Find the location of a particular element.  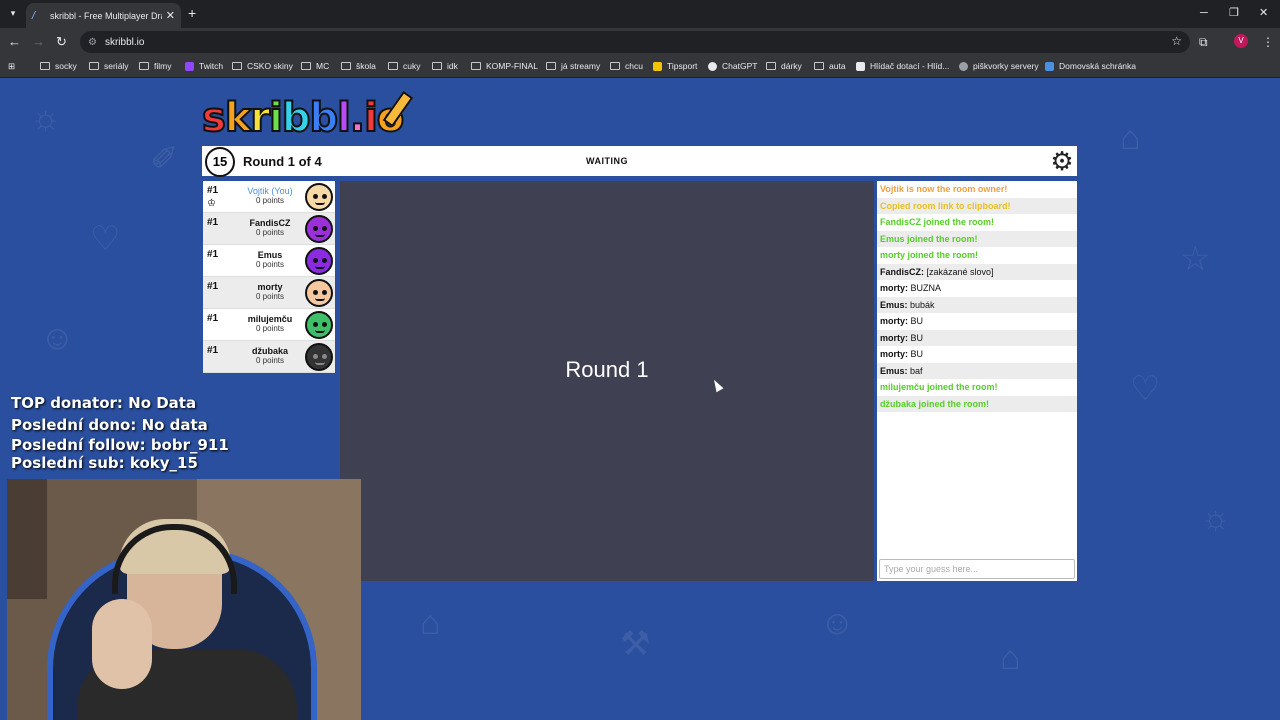

round-announcement: Round 1 is located at coordinates (607, 369).